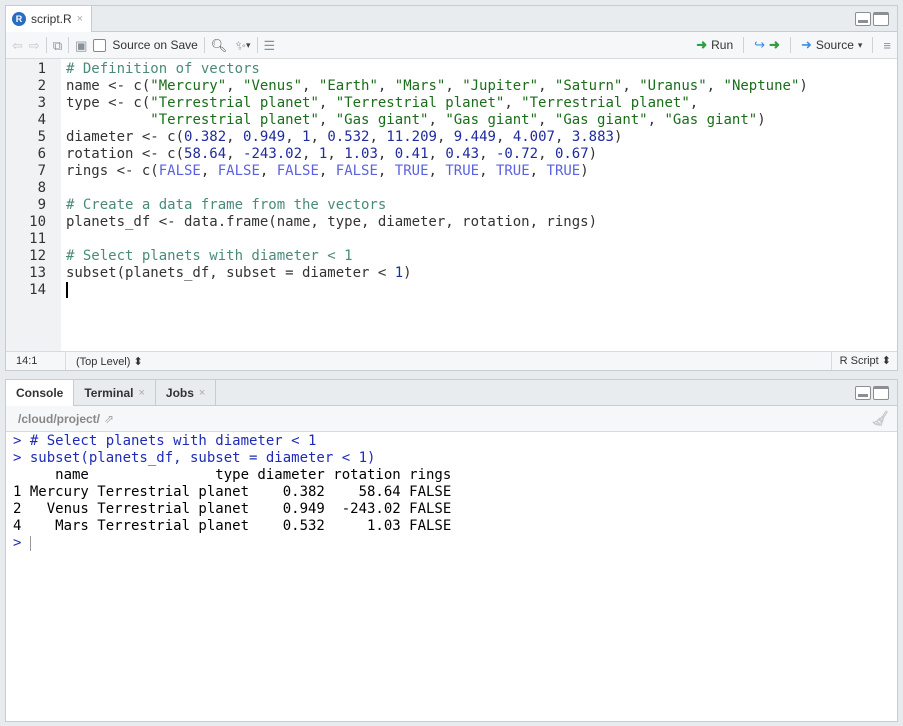  Describe the element at coordinates (57, 45) in the screenshot. I see `show-in-window-icon: ⧉` at that location.